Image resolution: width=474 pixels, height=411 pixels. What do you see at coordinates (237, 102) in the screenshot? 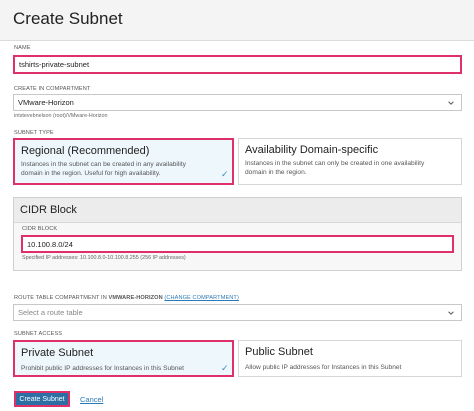
I see `compartment-select: VMware-Horizon` at bounding box center [237, 102].